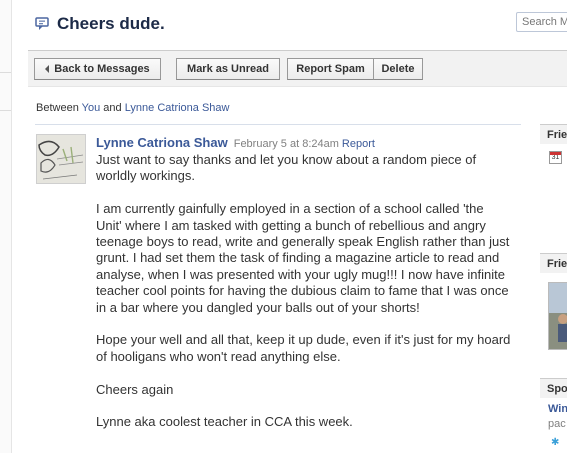  Describe the element at coordinates (557, 424) in the screenshot. I see `sponsored-subtext: pac` at that location.